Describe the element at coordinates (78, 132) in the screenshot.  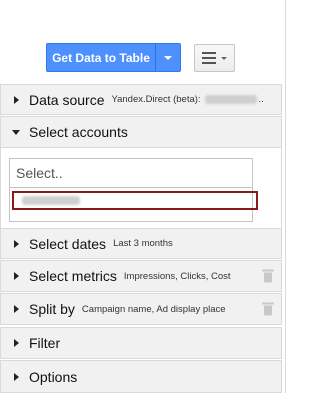
I see `section-title: Select accounts` at that location.